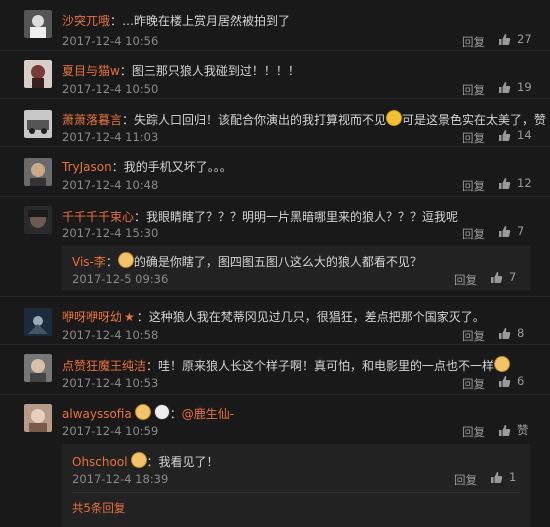 The image size is (550, 527). What do you see at coordinates (513, 277) in the screenshot?
I see `like-count: 7` at bounding box center [513, 277].